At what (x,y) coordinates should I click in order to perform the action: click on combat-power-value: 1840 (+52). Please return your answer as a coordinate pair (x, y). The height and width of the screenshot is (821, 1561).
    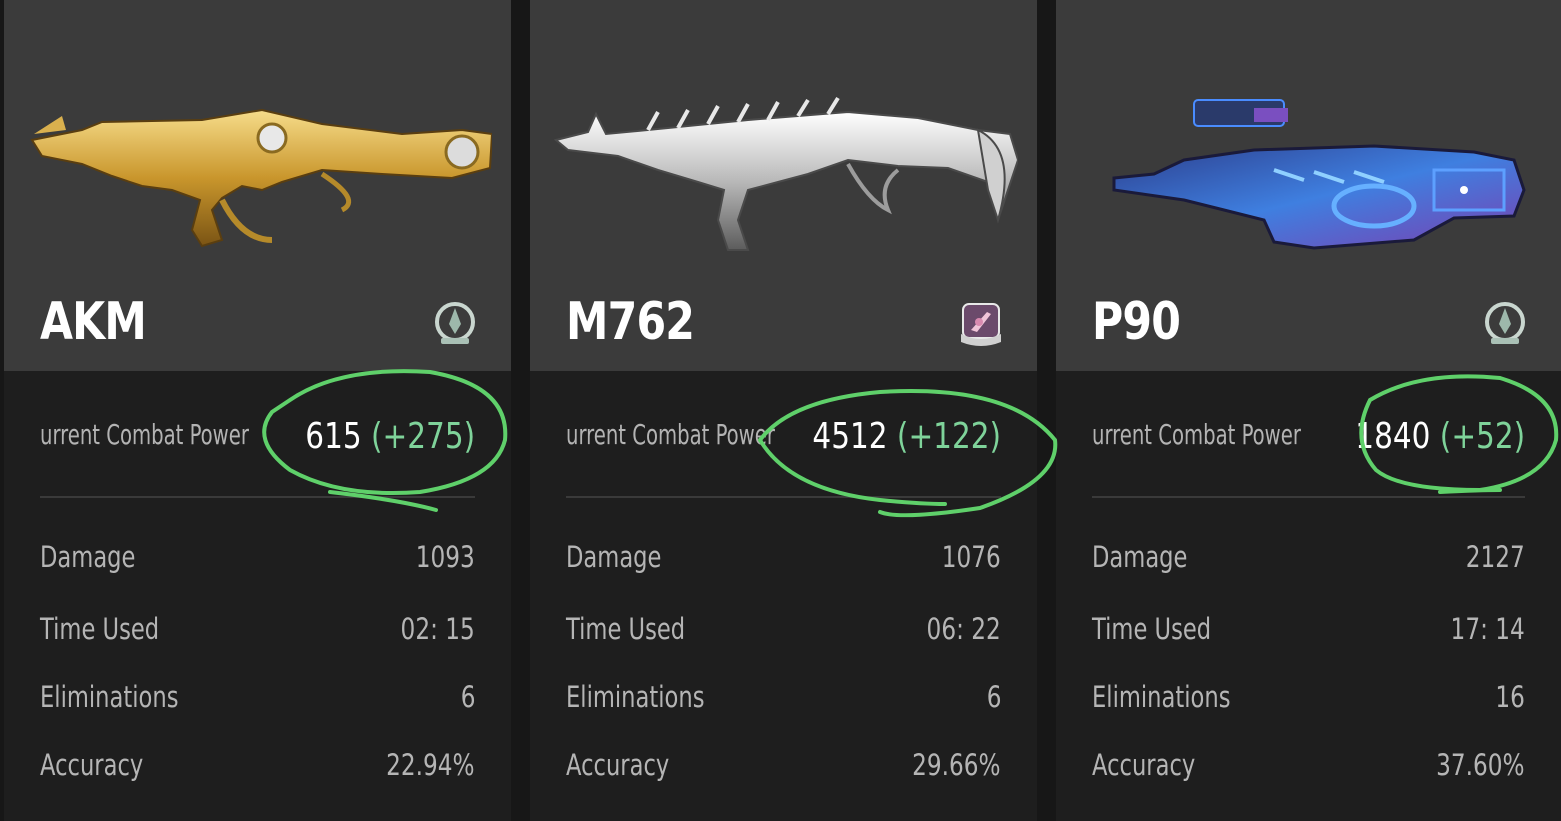
    Looking at the image, I should click on (1440, 436).